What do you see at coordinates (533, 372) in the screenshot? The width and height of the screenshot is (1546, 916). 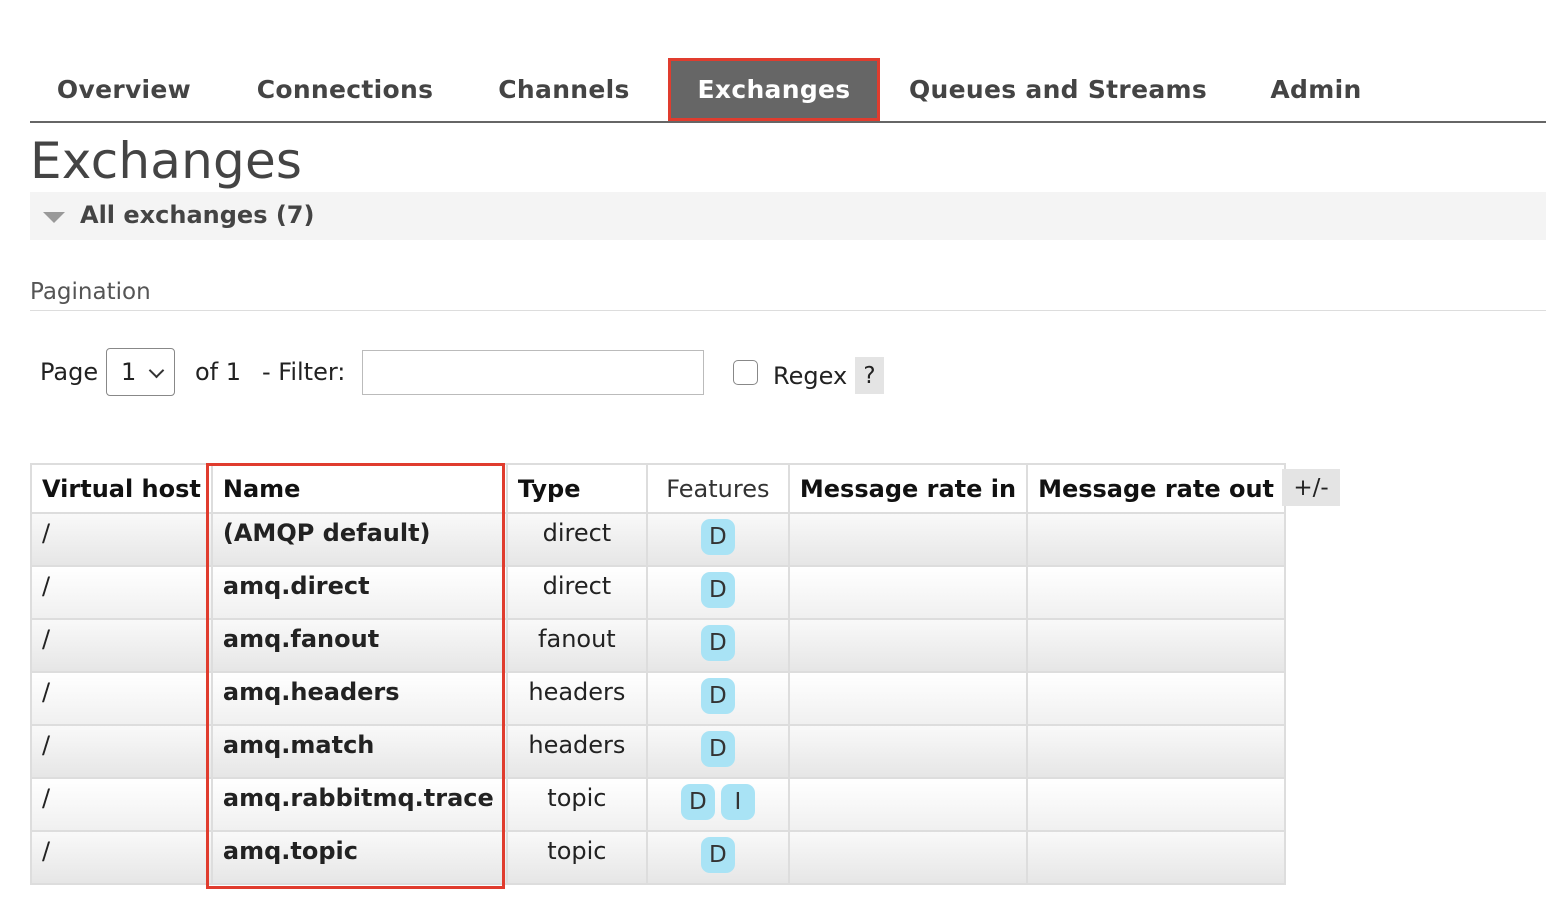 I see `filter-input` at bounding box center [533, 372].